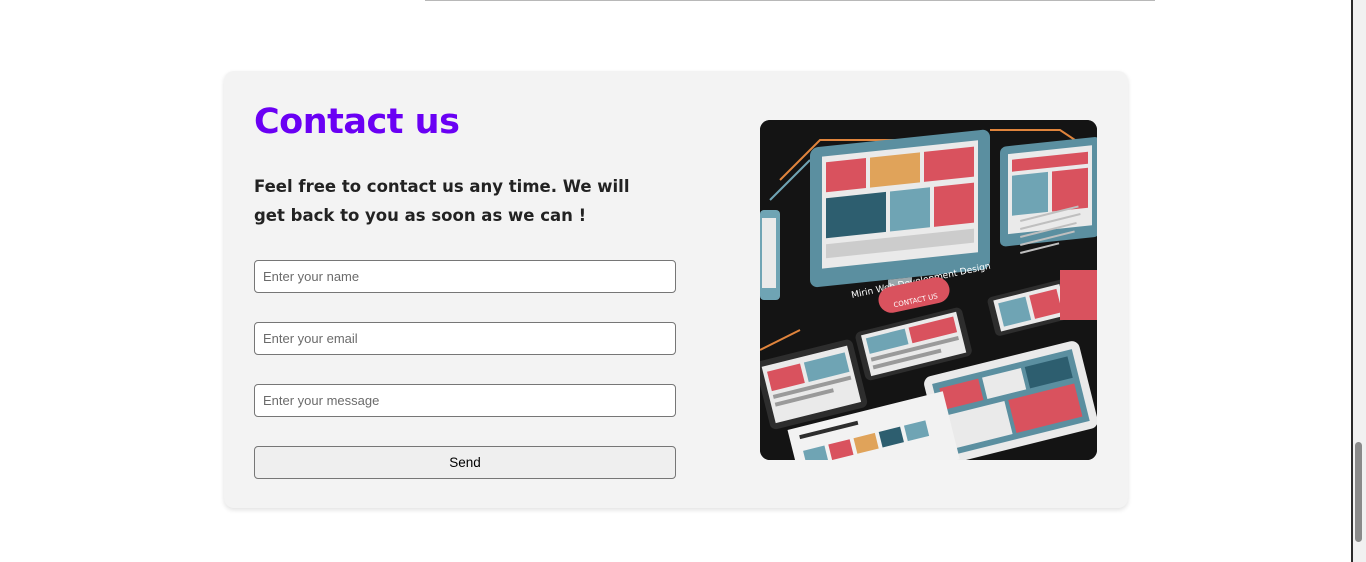 The image size is (1366, 562). Describe the element at coordinates (1358, 492) in the screenshot. I see `scrollbar-thumb` at that location.